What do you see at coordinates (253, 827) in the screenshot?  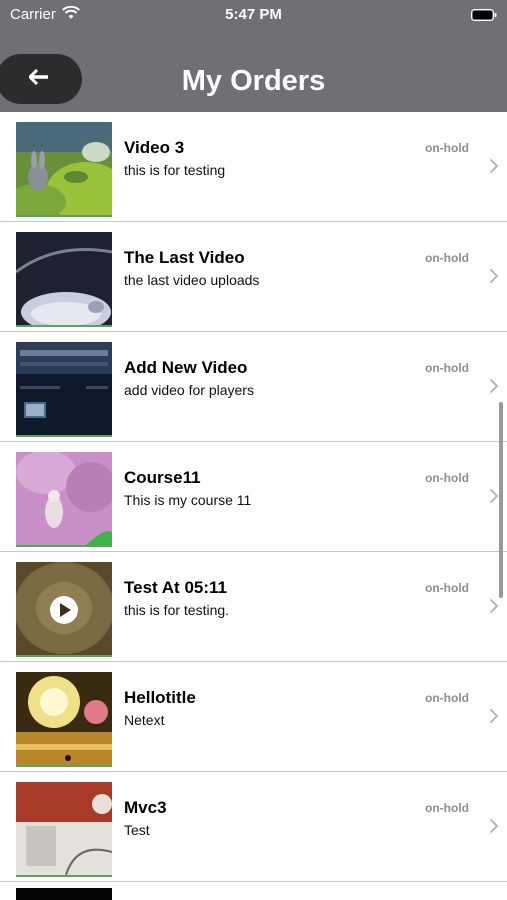 I see `order-row: Mvc3 Test on-hold` at bounding box center [253, 827].